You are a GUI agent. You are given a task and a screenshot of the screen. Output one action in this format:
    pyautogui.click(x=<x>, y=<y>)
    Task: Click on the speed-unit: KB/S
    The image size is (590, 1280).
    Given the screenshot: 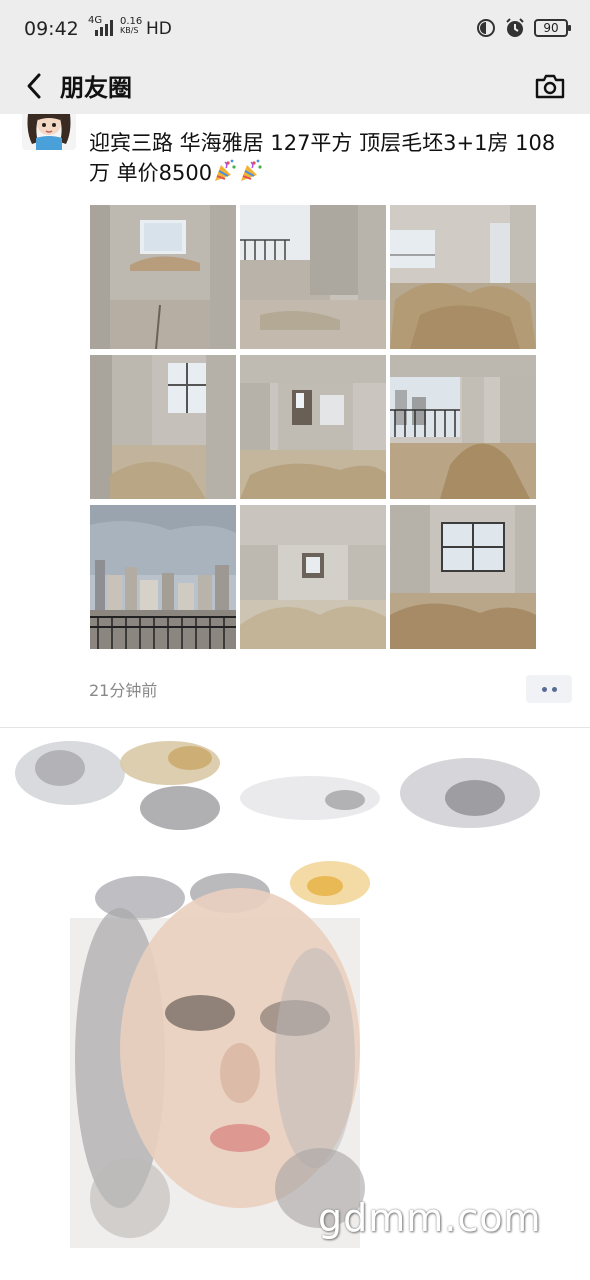 What is the action you would take?
    pyautogui.click(x=129, y=30)
    